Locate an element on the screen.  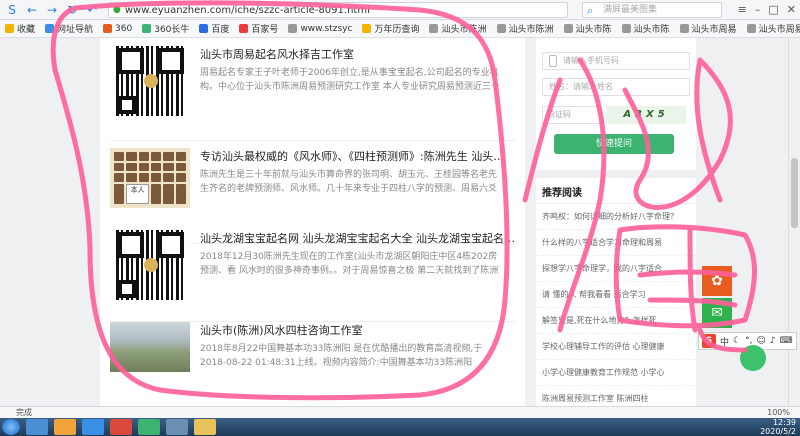
ime-emoji-icon: ☺ is located at coordinates (760, 341).